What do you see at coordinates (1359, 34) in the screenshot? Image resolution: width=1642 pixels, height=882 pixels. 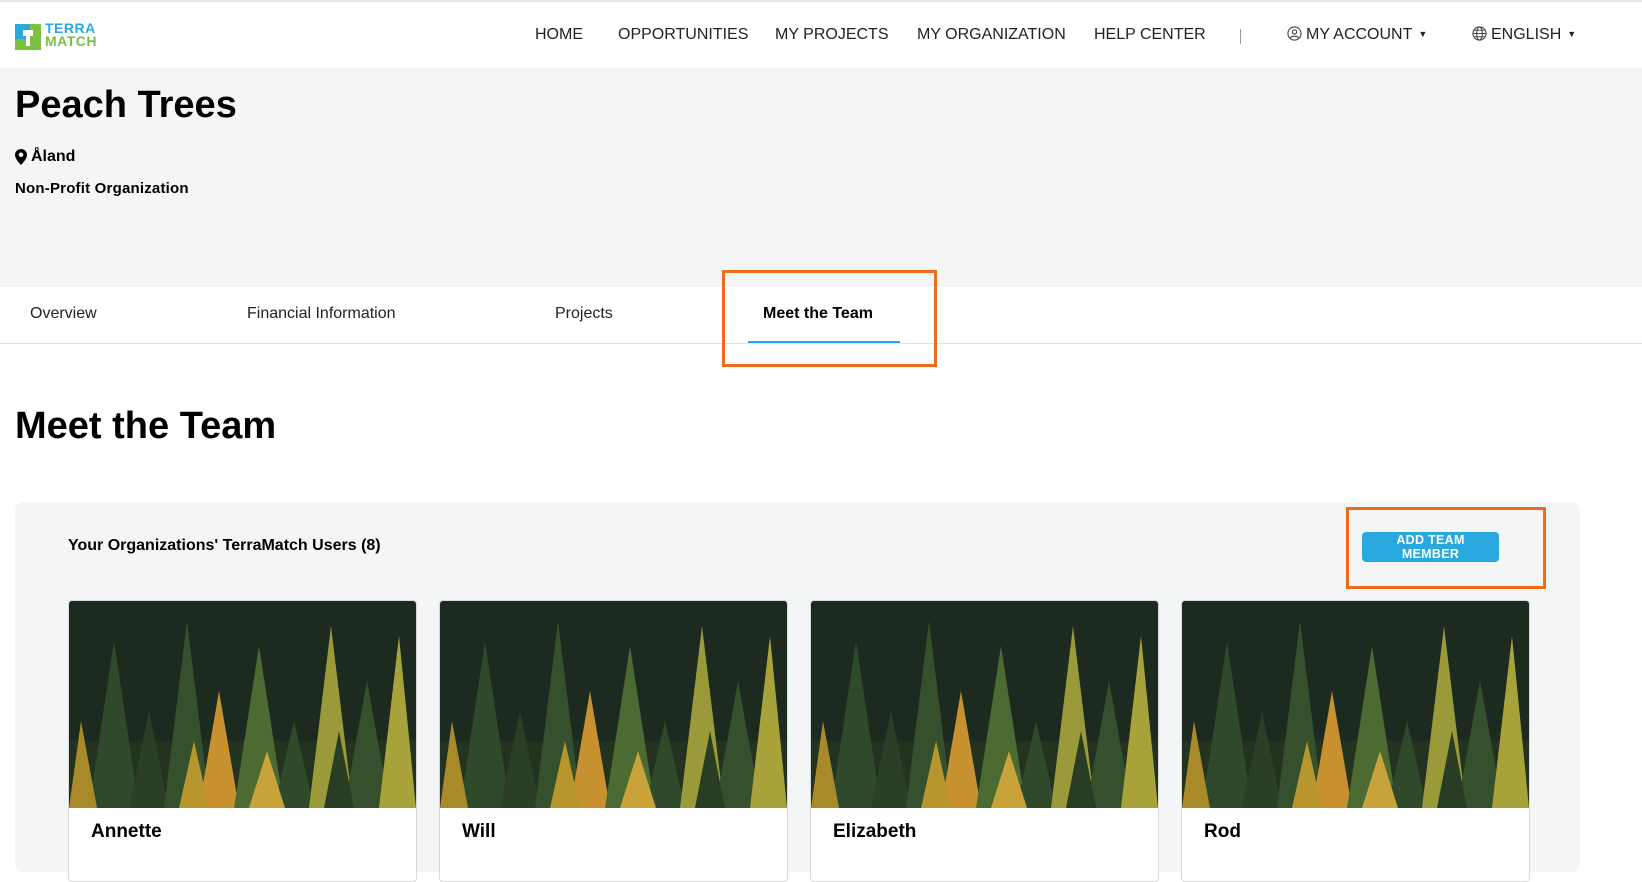 I see `my-account-label: MY ACCOUNT` at bounding box center [1359, 34].